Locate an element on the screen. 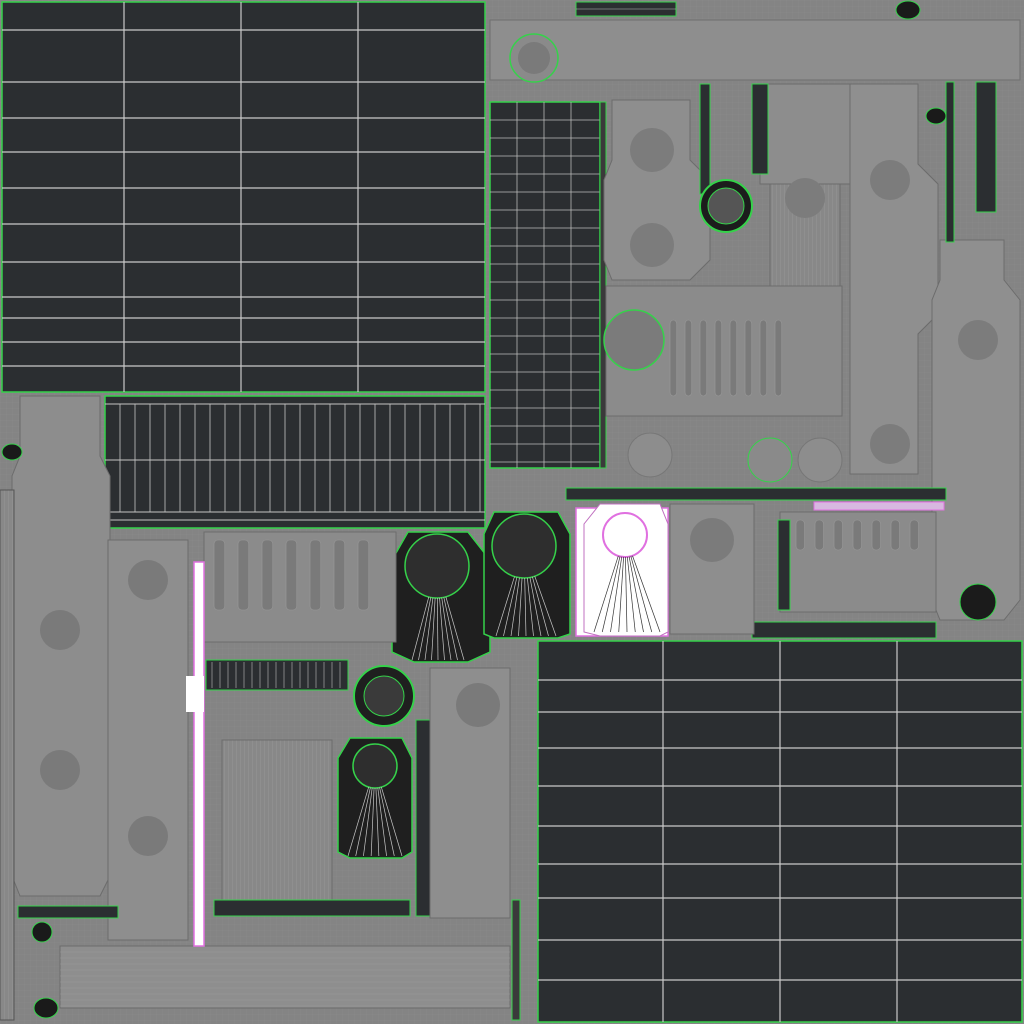  solar-panel-wide-island is located at coordinates (295, 462).